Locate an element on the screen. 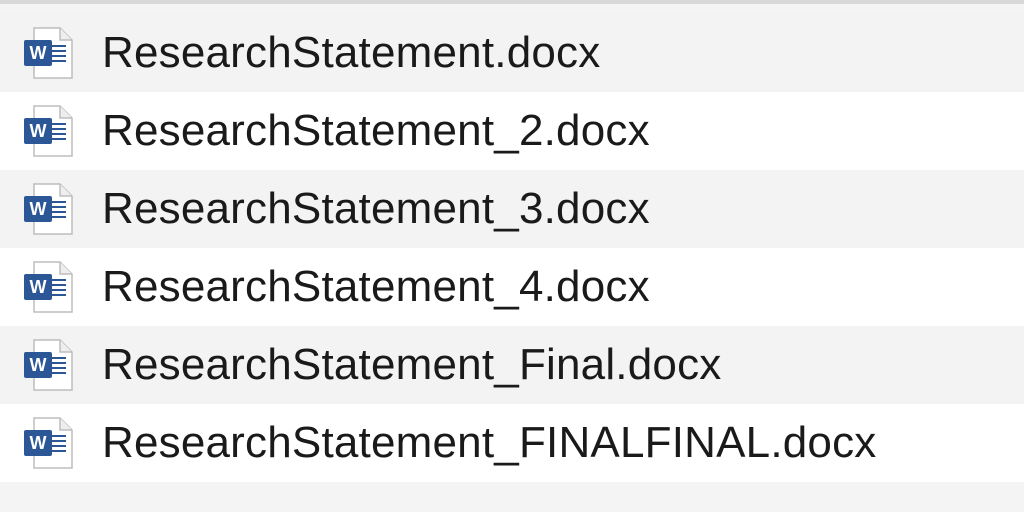  file-name: ResearchStatement.docx is located at coordinates (351, 52).